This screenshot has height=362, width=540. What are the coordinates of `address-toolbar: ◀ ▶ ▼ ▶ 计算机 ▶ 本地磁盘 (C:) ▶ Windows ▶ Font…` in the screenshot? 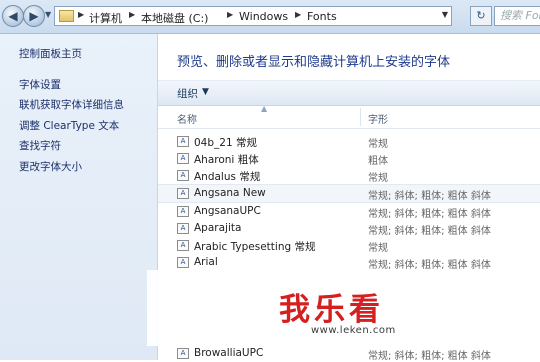 It's located at (270, 17).